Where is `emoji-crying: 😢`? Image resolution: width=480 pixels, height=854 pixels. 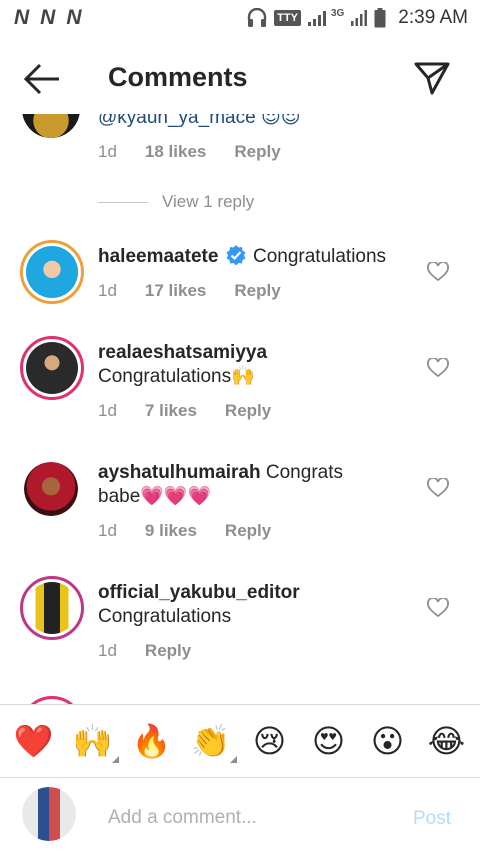
emoji-crying: 😢 is located at coordinates (270, 741).